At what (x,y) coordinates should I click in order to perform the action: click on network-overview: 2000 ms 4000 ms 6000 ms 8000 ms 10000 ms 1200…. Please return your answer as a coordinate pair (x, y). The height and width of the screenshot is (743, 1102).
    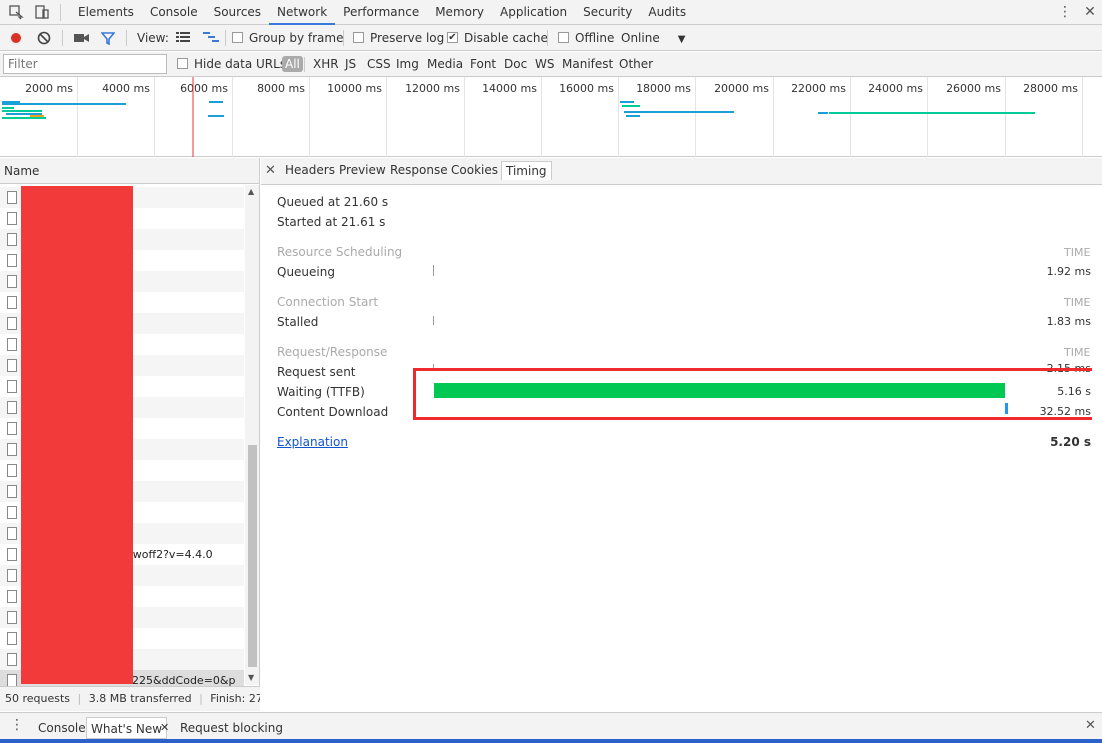
    Looking at the image, I should click on (551, 117).